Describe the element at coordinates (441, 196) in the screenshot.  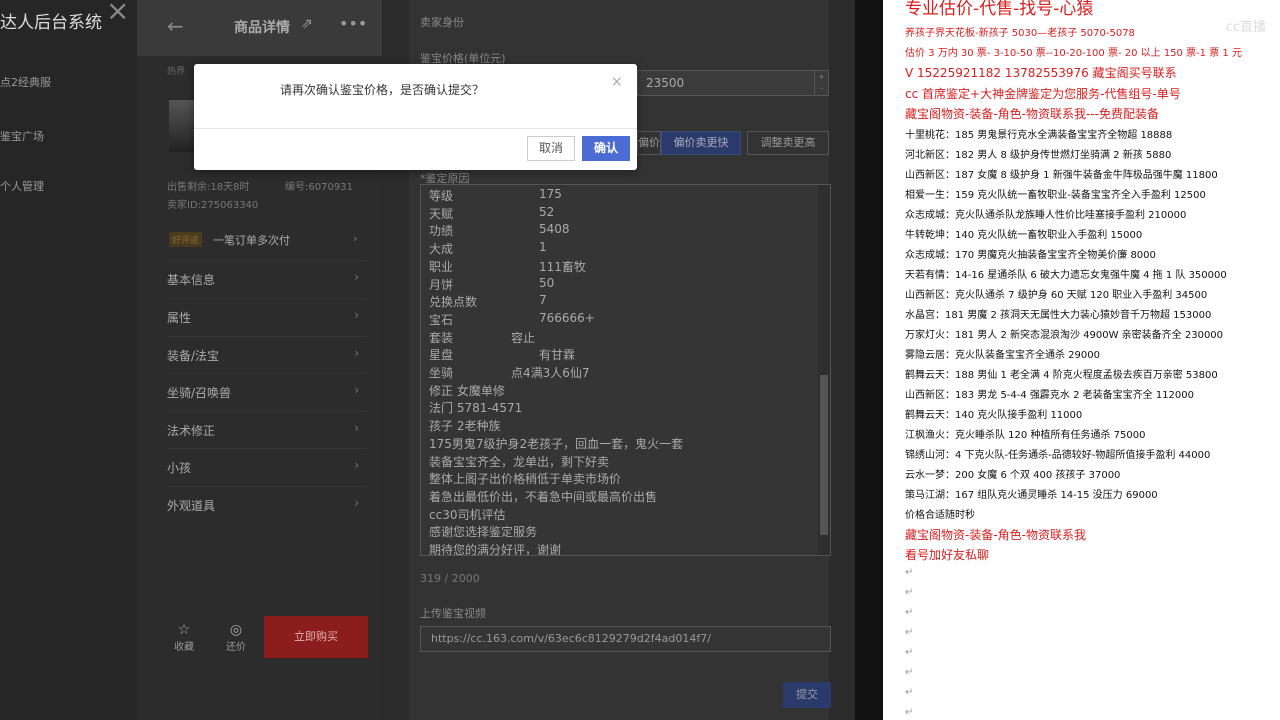
I see `reason-key: 等级` at that location.